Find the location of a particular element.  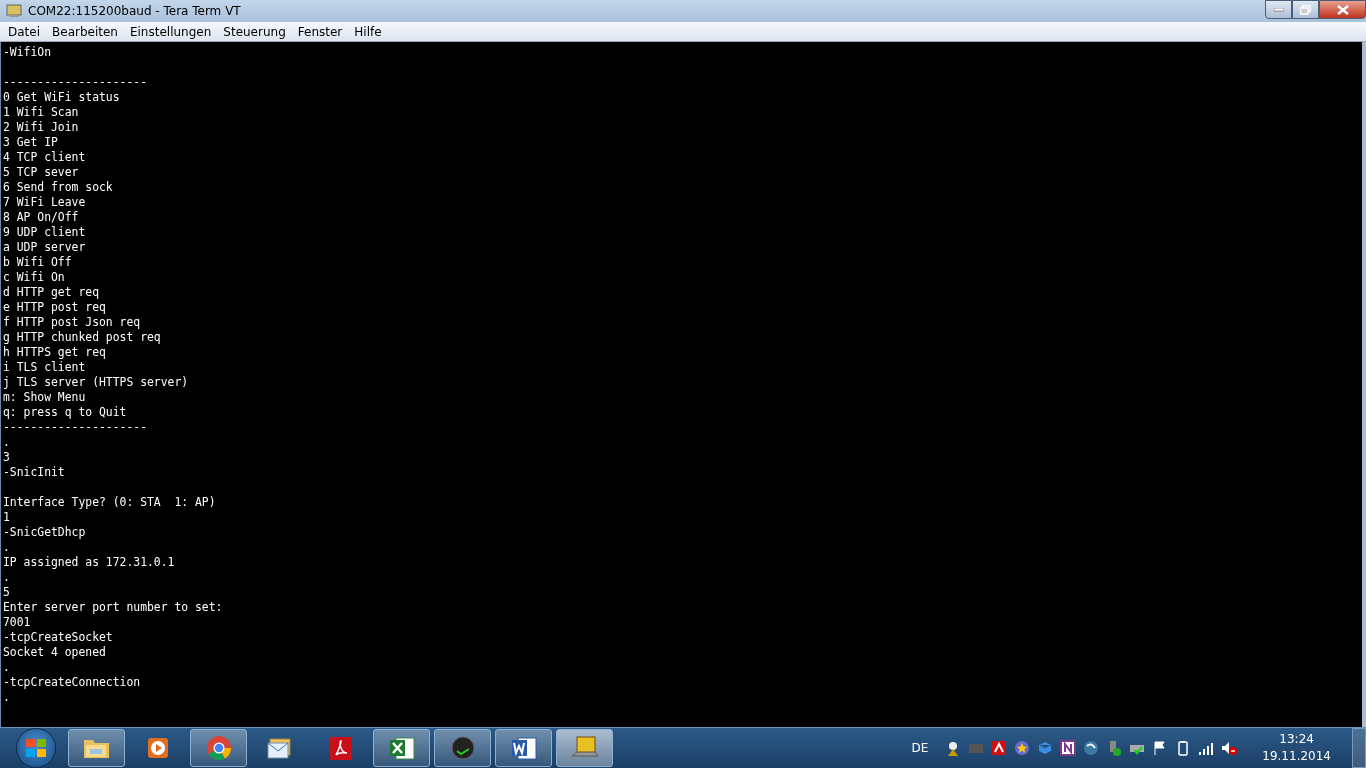

menu-item: Steuerung is located at coordinates (254, 31).